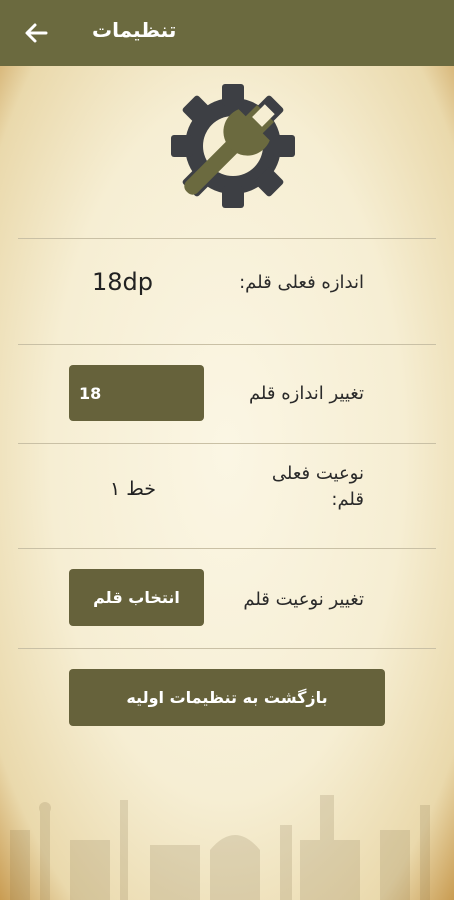 The image size is (454, 900). I want to click on current-font-value: خط ۱, so click(133, 489).